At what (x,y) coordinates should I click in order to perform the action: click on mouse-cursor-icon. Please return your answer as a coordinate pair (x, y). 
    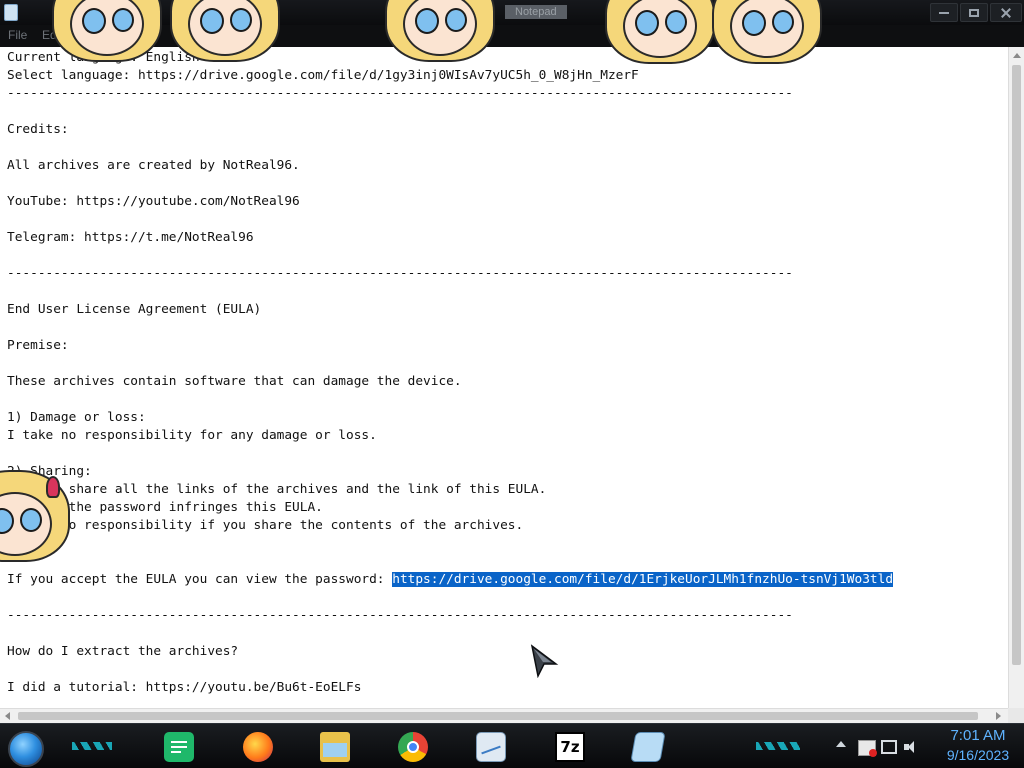
    Looking at the image, I should click on (544, 661).